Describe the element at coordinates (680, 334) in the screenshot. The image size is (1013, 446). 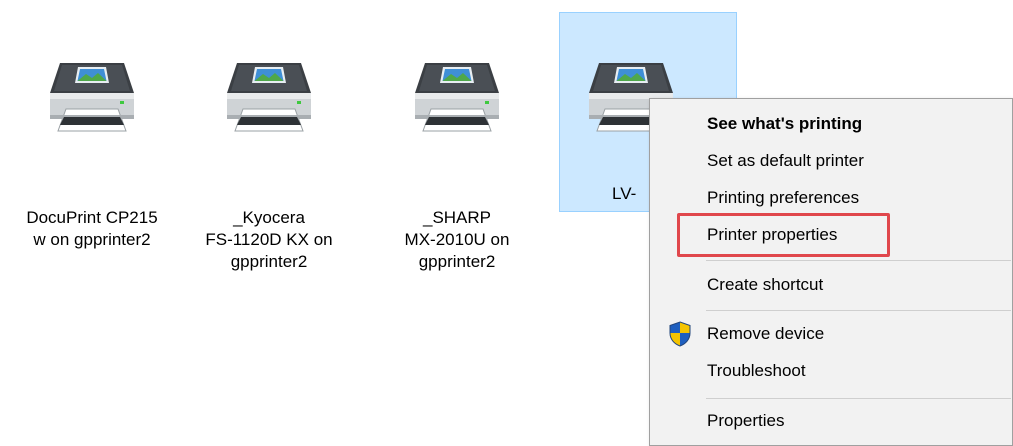
I see `uac-shield-icon` at that location.